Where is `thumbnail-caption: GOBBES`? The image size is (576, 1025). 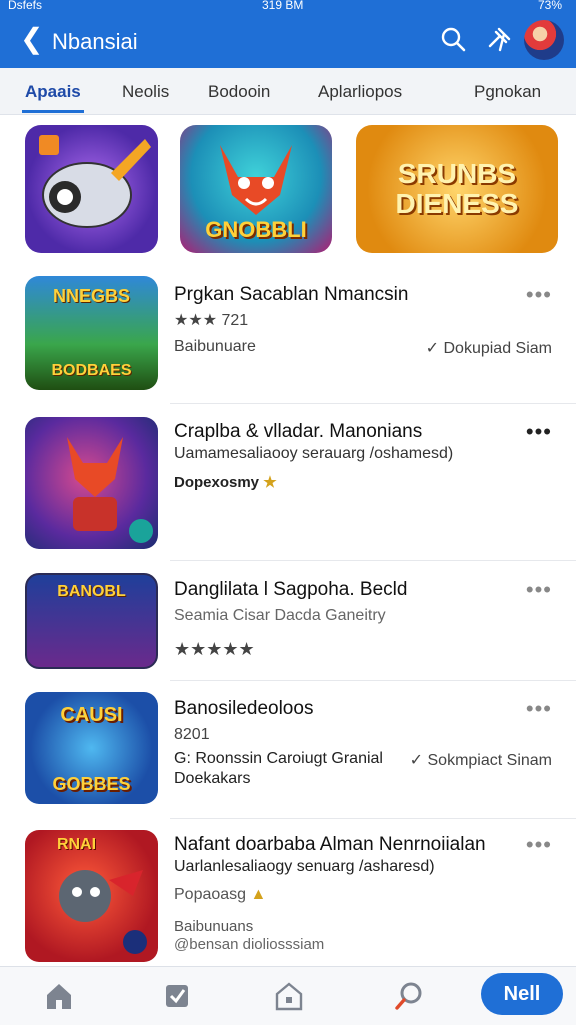 thumbnail-caption: GOBBES is located at coordinates (91, 784).